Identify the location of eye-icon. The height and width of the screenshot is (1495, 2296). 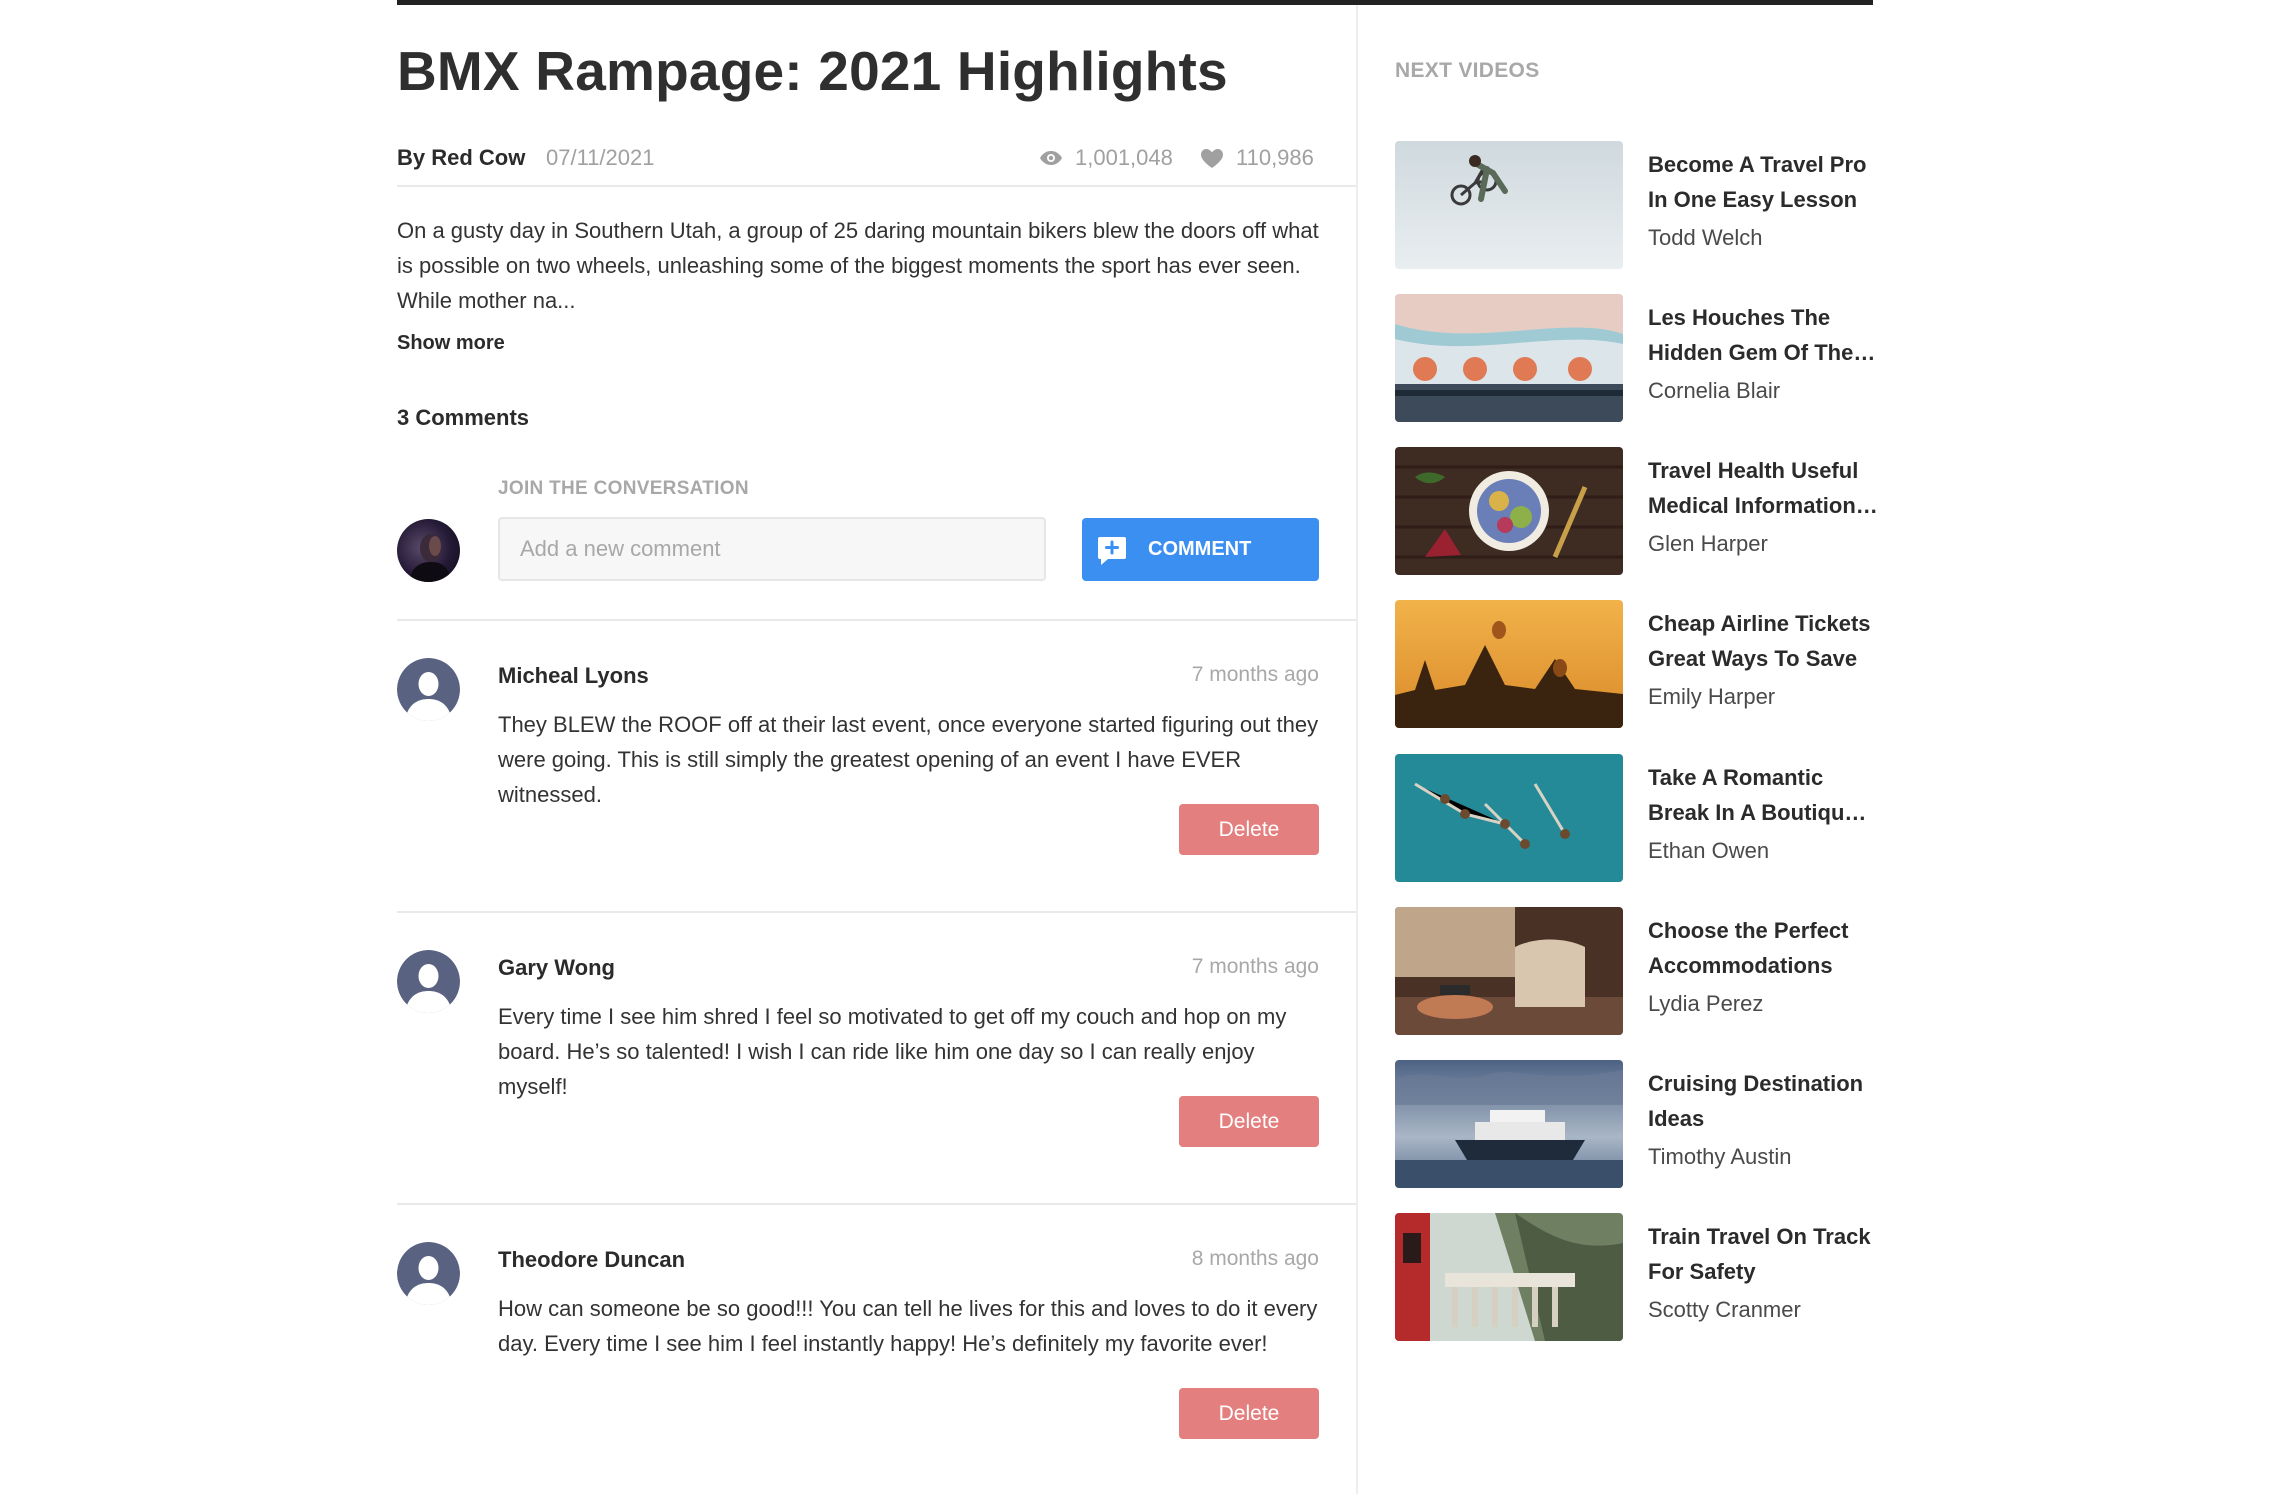
(1051, 158).